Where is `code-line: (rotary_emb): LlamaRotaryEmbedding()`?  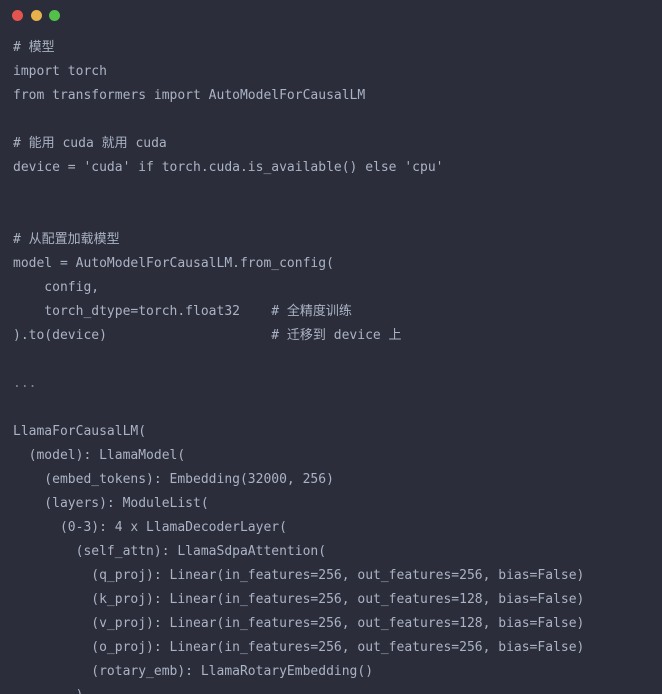 code-line: (rotary_emb): LlamaRotaryEmbedding() is located at coordinates (193, 671).